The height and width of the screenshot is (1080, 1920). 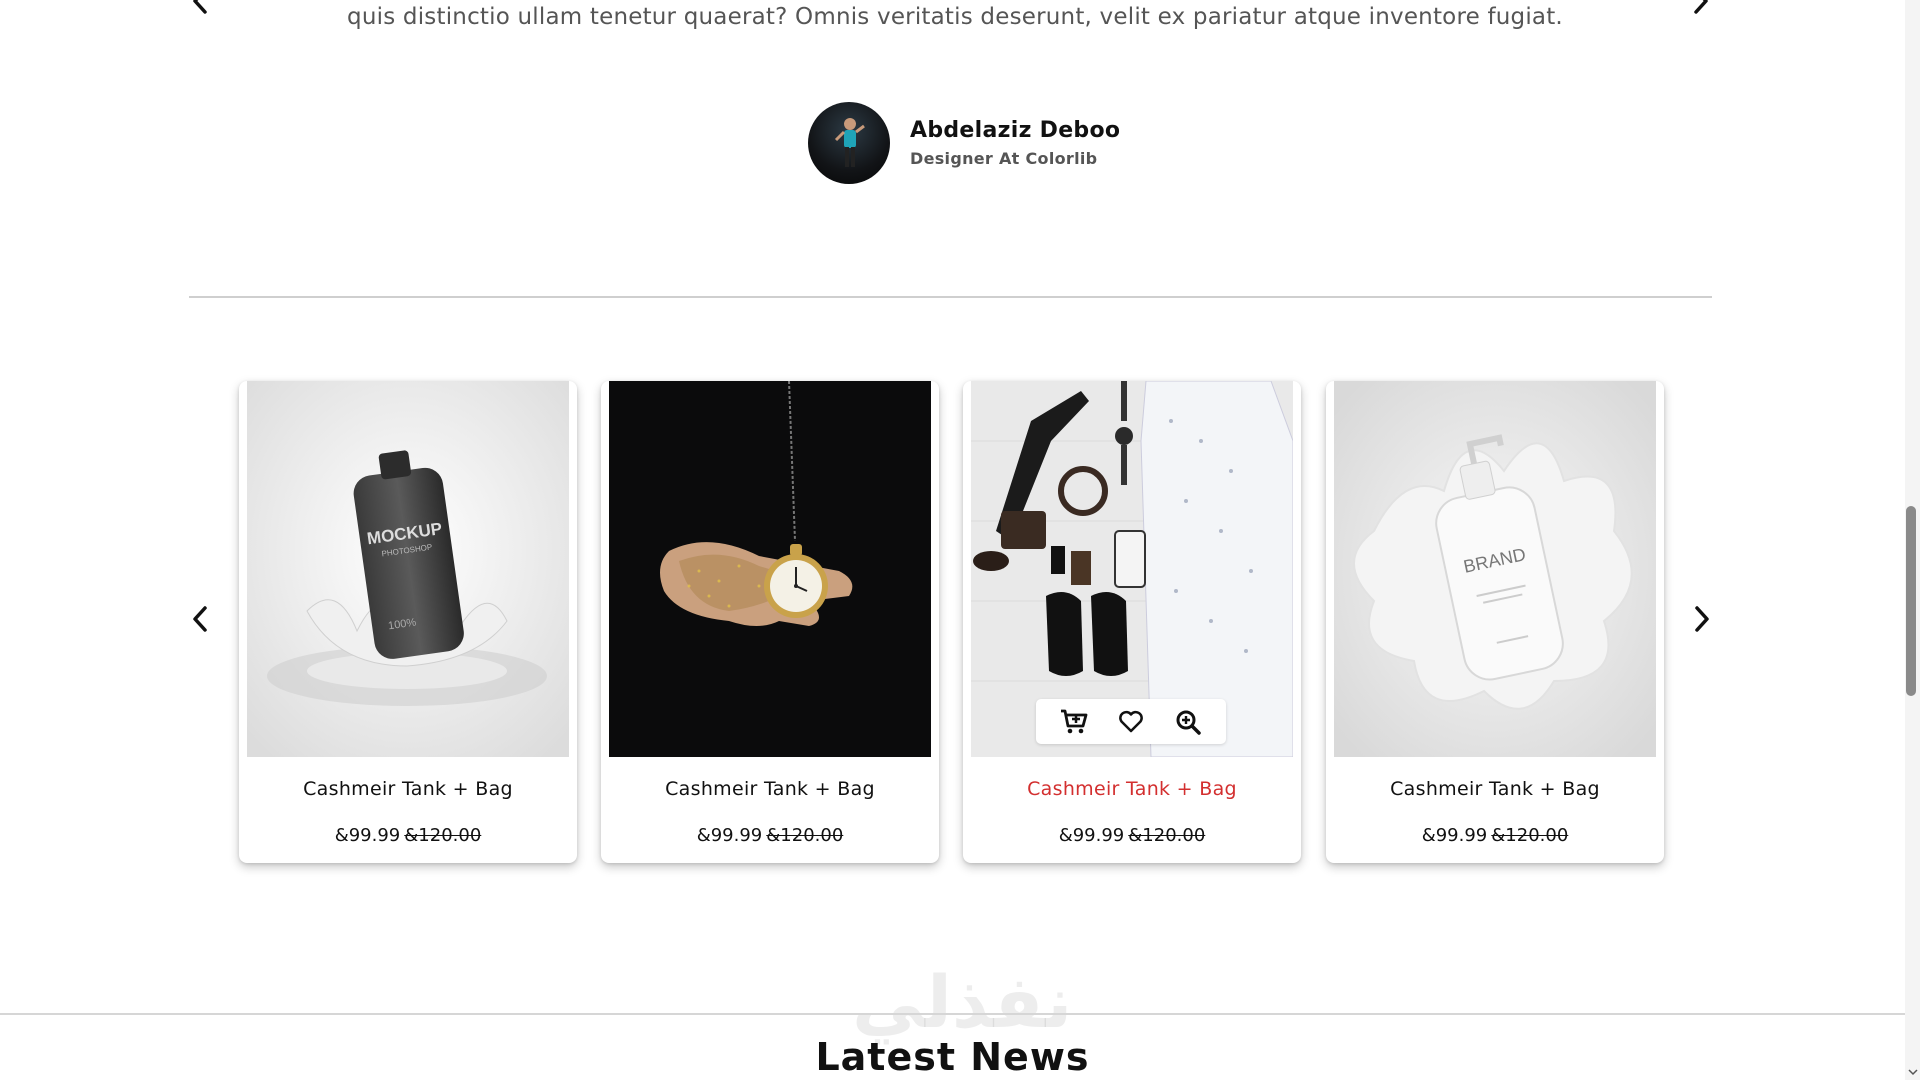 I want to click on watermark-logo: نفذلي, so click(x=962, y=1002).